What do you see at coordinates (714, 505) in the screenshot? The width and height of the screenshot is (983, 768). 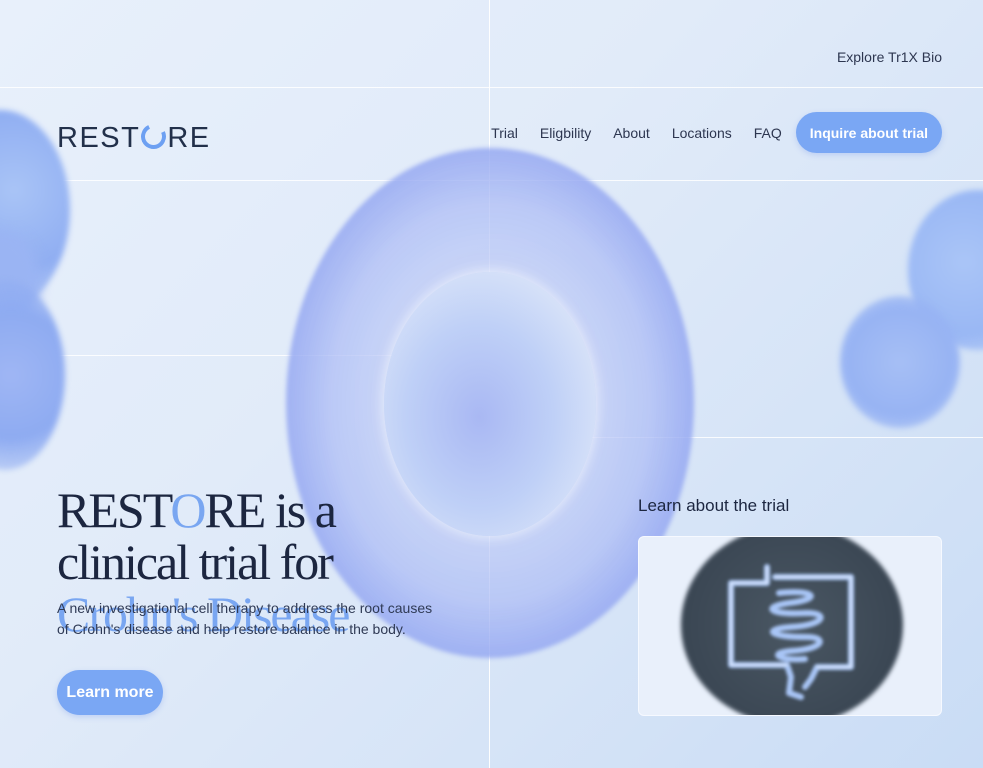 I see `trial-section-heading: Learn about the trial` at bounding box center [714, 505].